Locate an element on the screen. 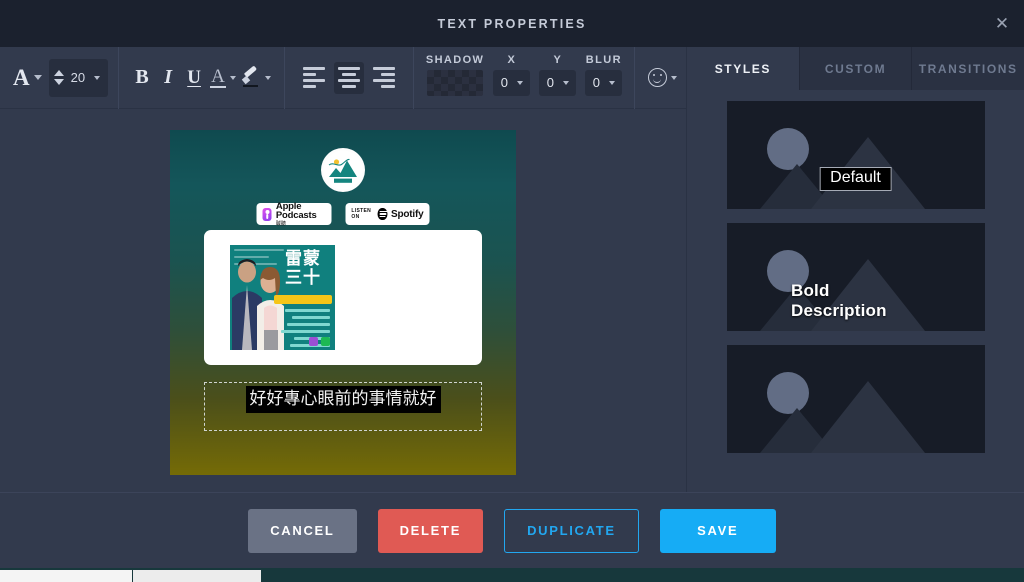 The height and width of the screenshot is (582, 1024). shadow-blur-value: 0 is located at coordinates (596, 82).